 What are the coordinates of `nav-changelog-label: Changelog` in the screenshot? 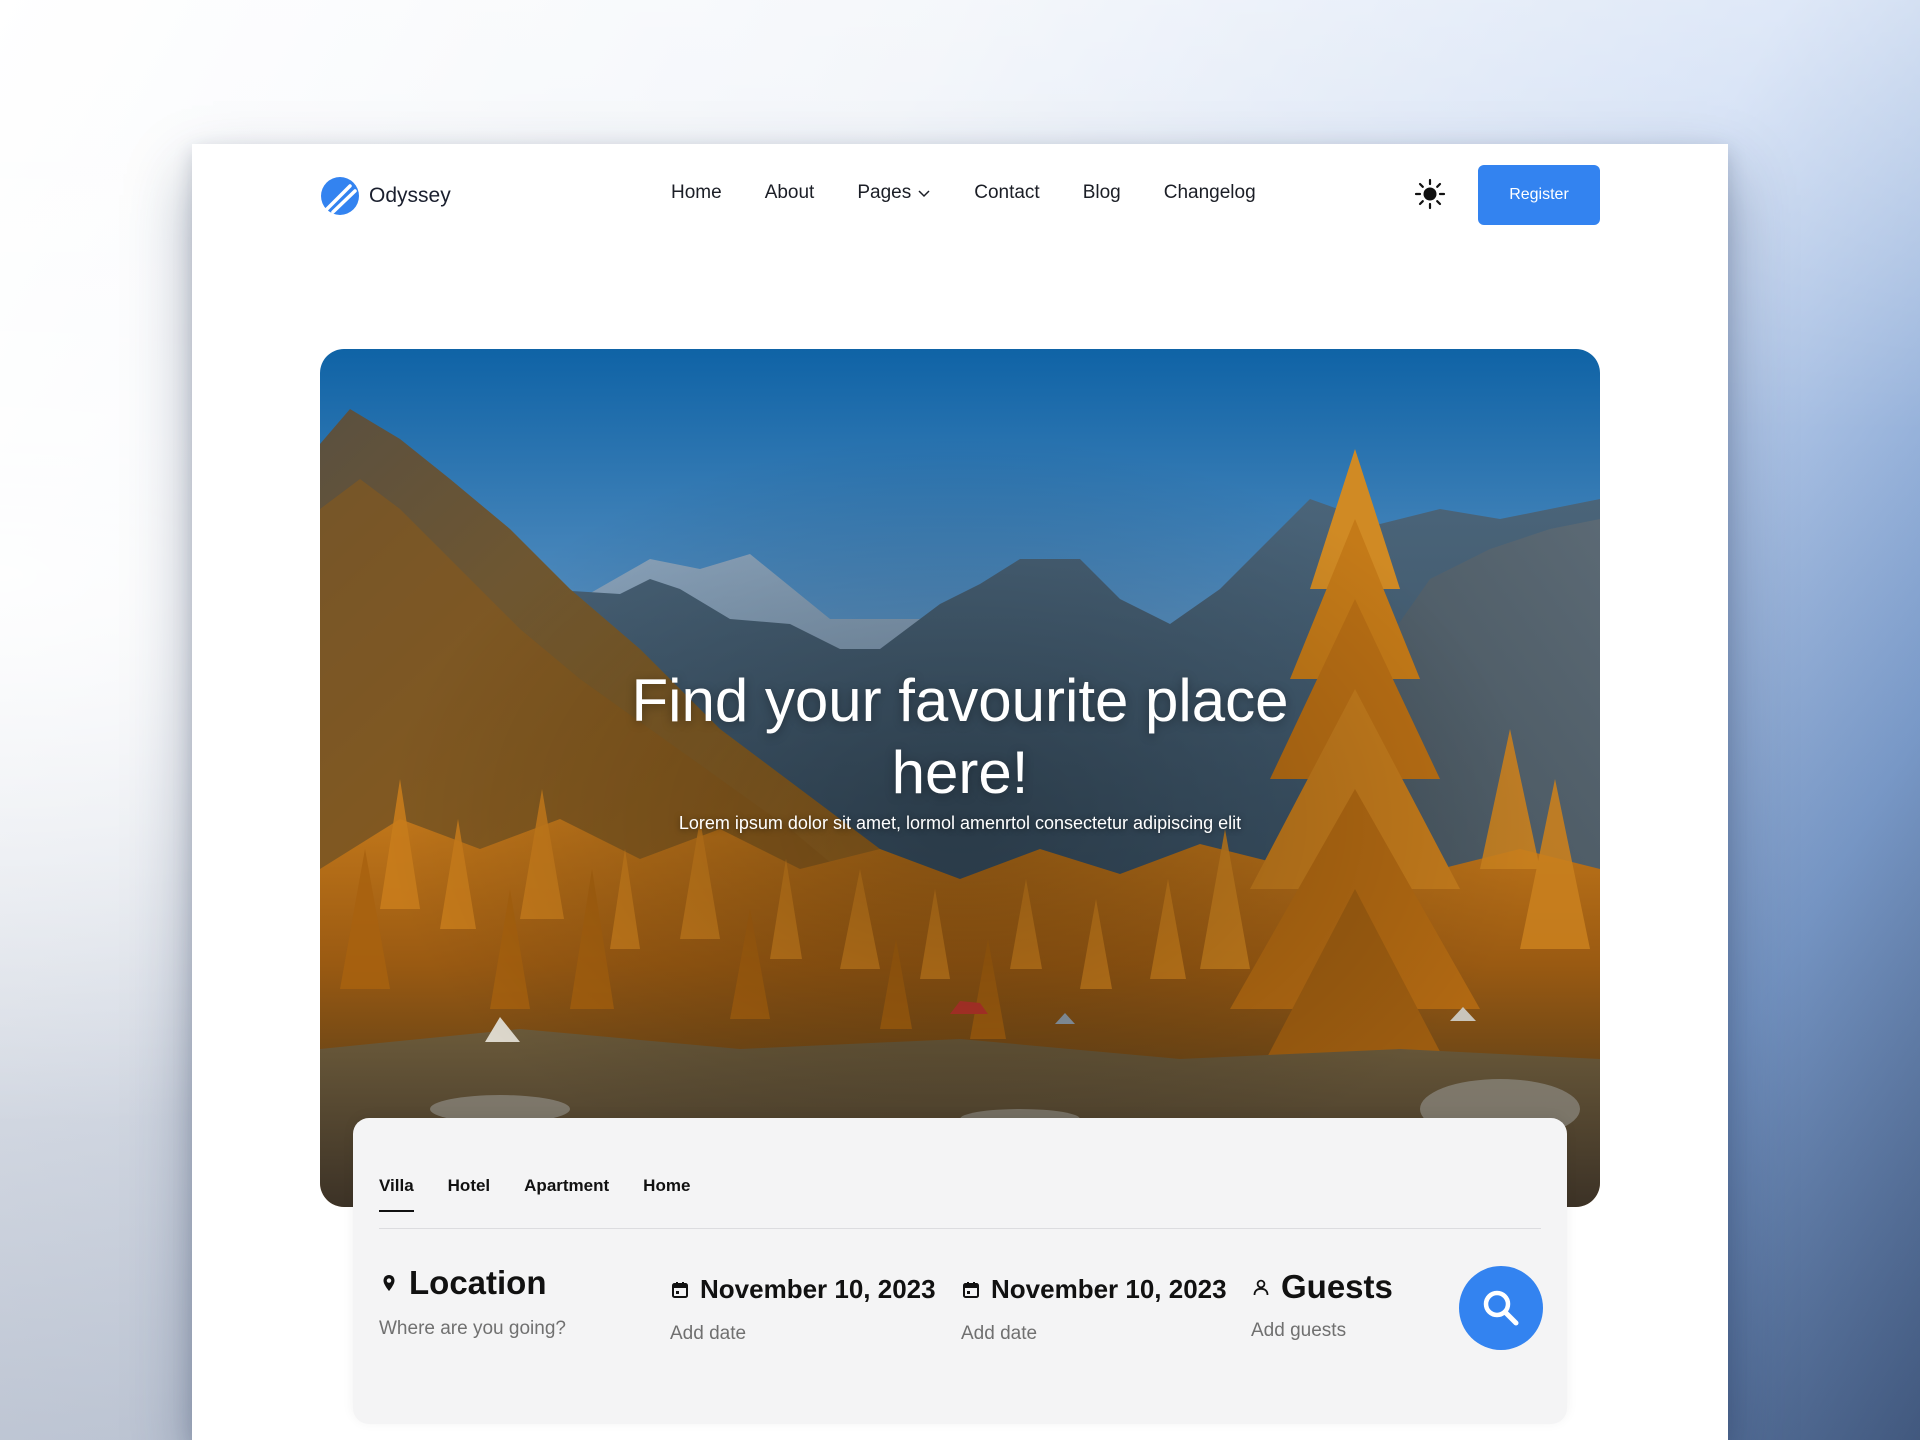 It's located at (1209, 192).